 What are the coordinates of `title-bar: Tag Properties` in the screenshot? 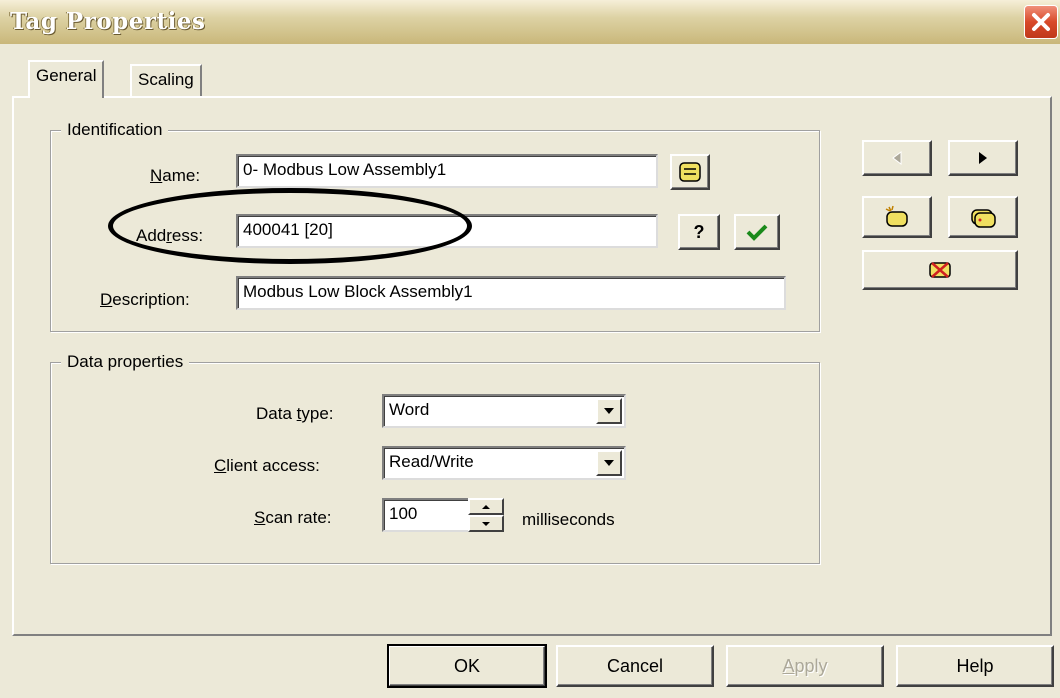 It's located at (530, 22).